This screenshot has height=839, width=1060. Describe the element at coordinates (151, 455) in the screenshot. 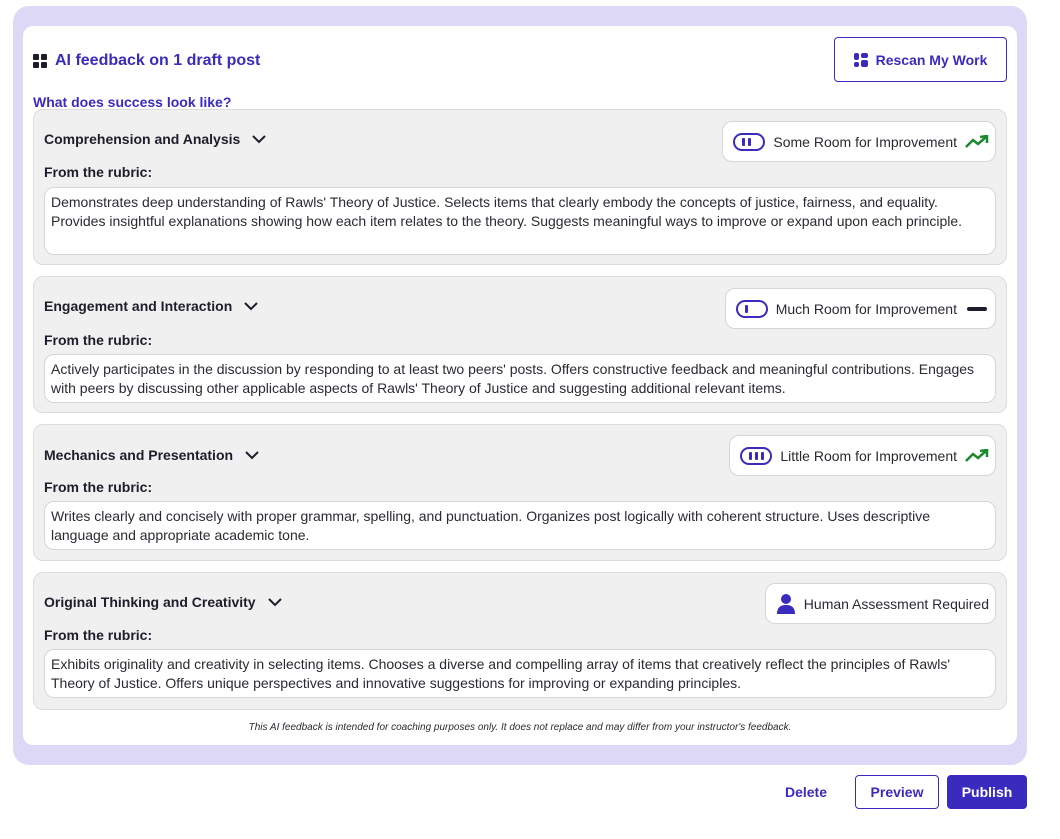

I see `criterion-title: Mechanics and Presentation` at that location.